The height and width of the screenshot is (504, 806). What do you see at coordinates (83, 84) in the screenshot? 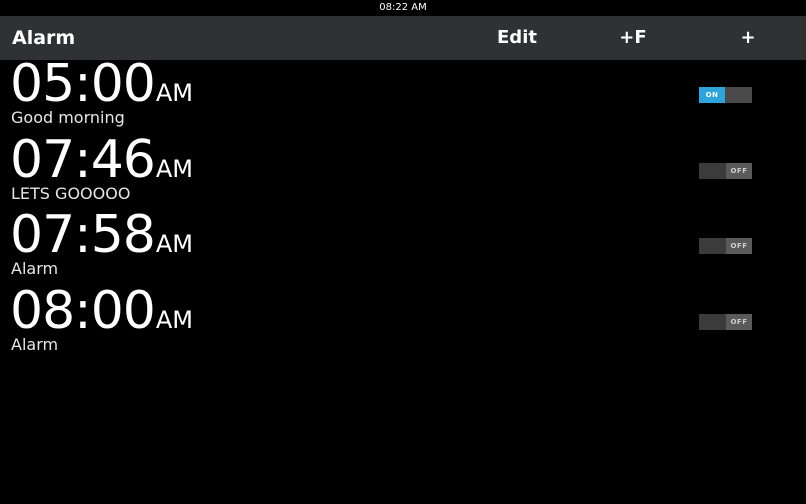
I see `alarm-time-digits: 05:00` at bounding box center [83, 84].